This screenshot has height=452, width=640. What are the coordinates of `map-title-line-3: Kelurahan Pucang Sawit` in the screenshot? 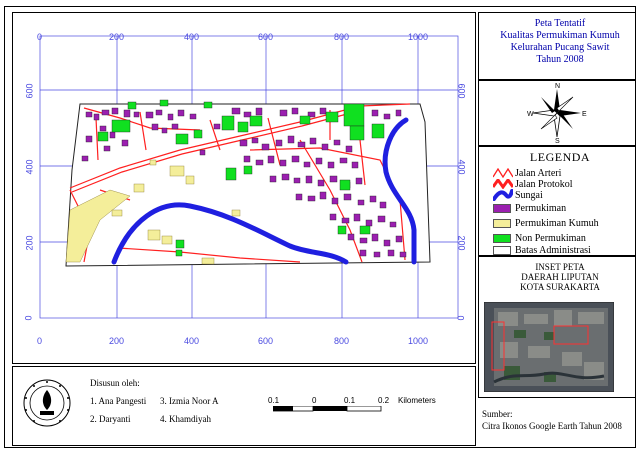 It's located at (560, 47).